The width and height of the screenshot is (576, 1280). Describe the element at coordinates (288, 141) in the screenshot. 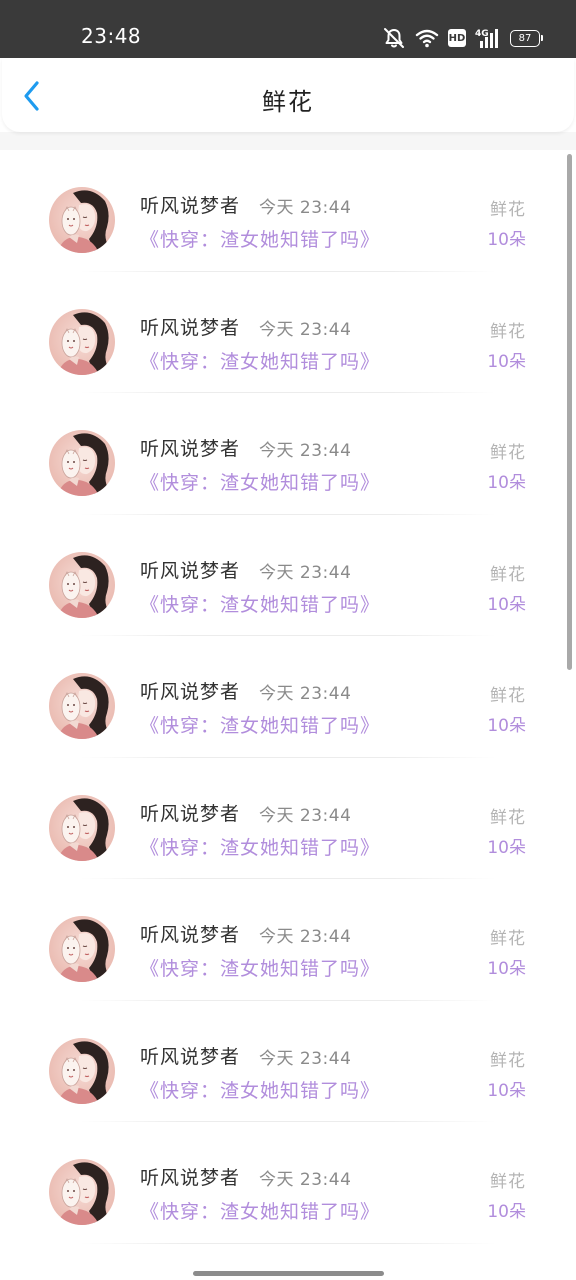

I see `header-gap` at that location.